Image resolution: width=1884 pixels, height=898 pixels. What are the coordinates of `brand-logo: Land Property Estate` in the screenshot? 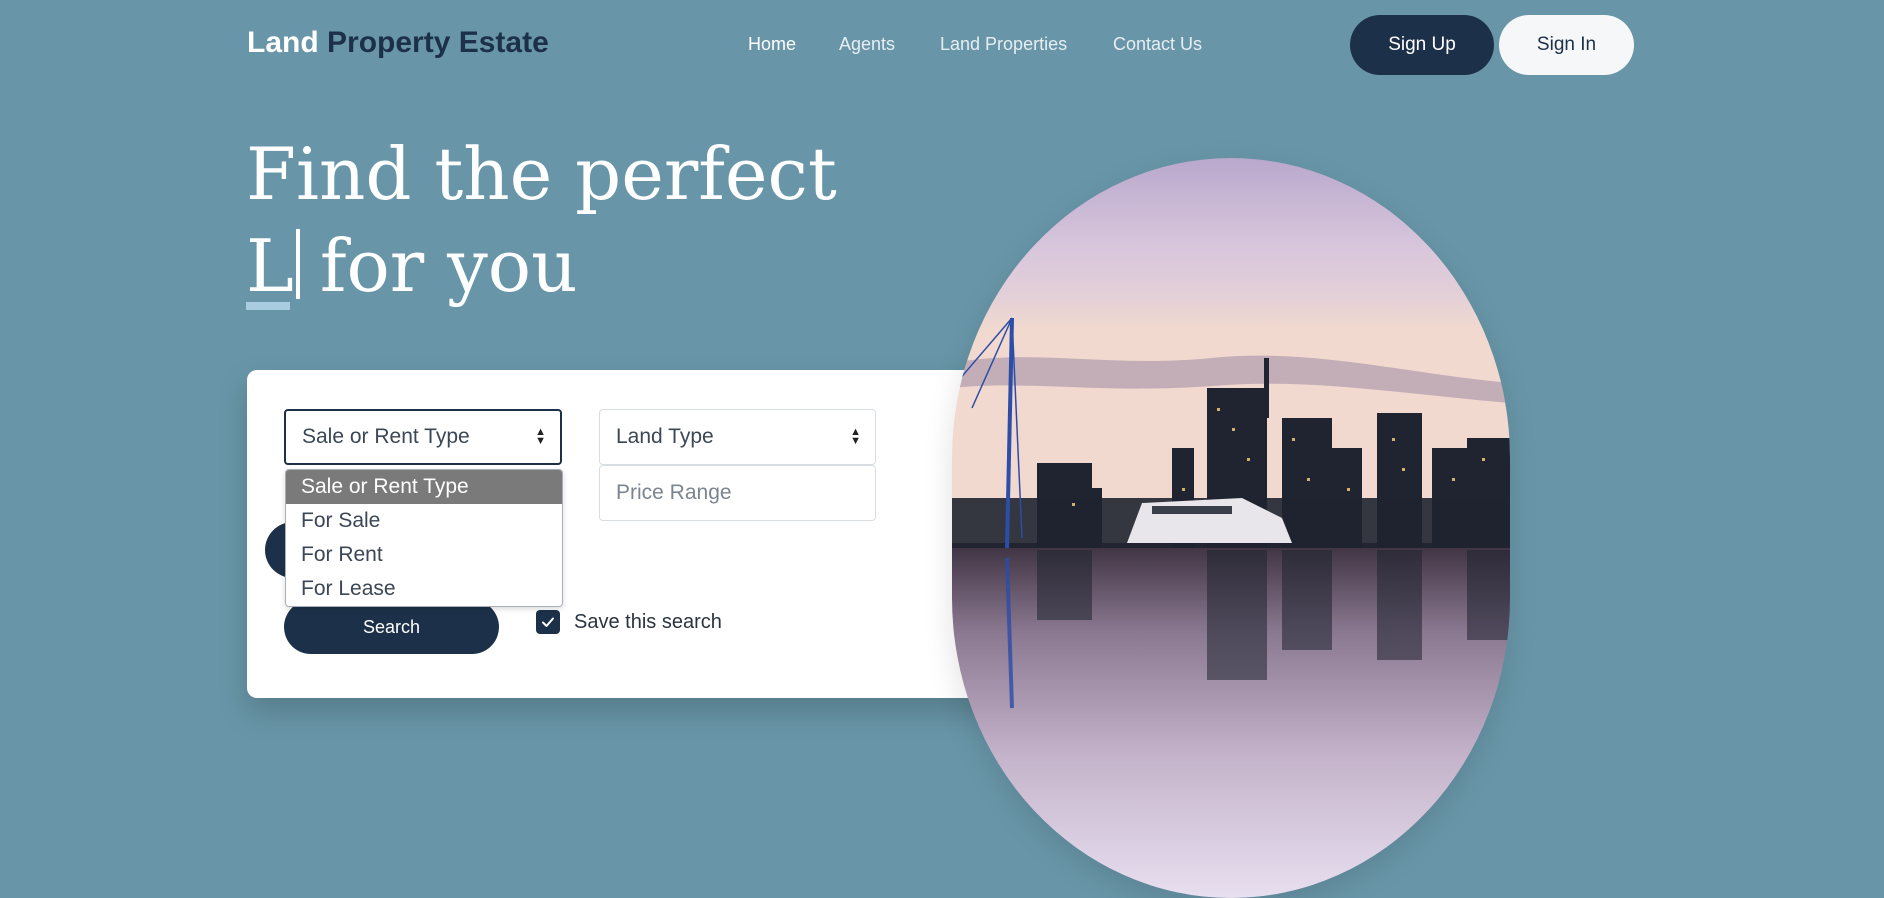 It's located at (398, 43).